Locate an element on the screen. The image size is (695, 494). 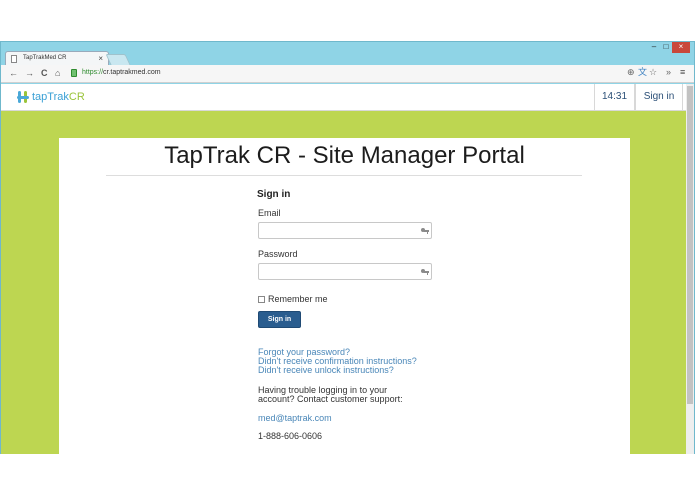
reload-icon: C is located at coordinates (44, 73).